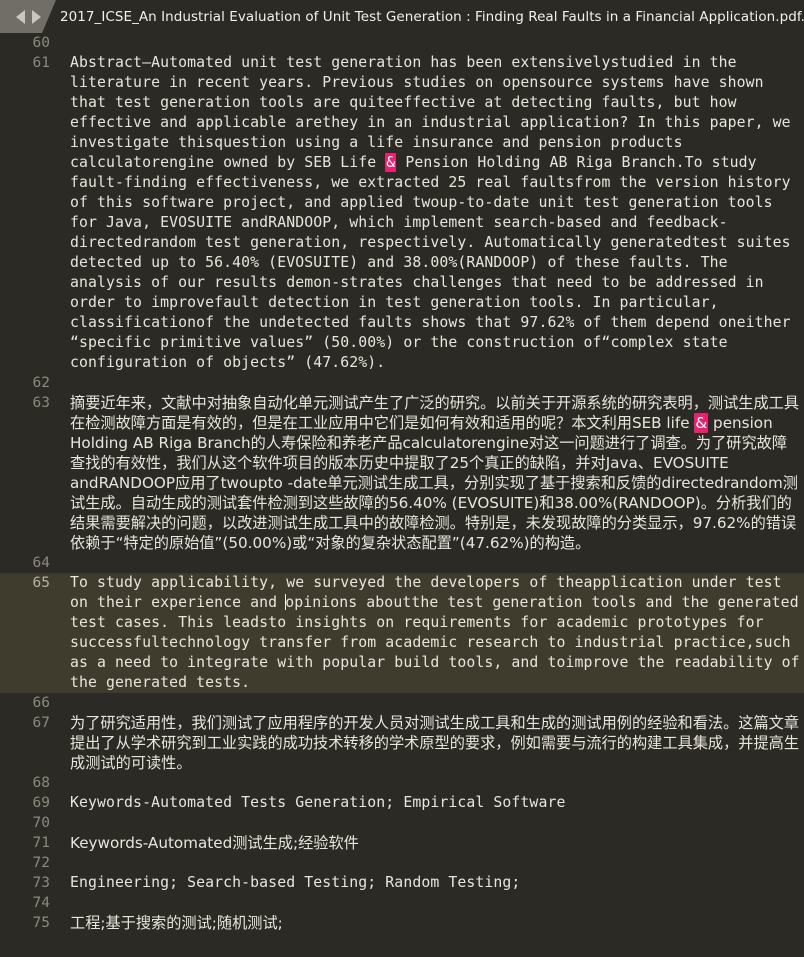  What do you see at coordinates (41, 823) in the screenshot?
I see `line-number: 70` at bounding box center [41, 823].